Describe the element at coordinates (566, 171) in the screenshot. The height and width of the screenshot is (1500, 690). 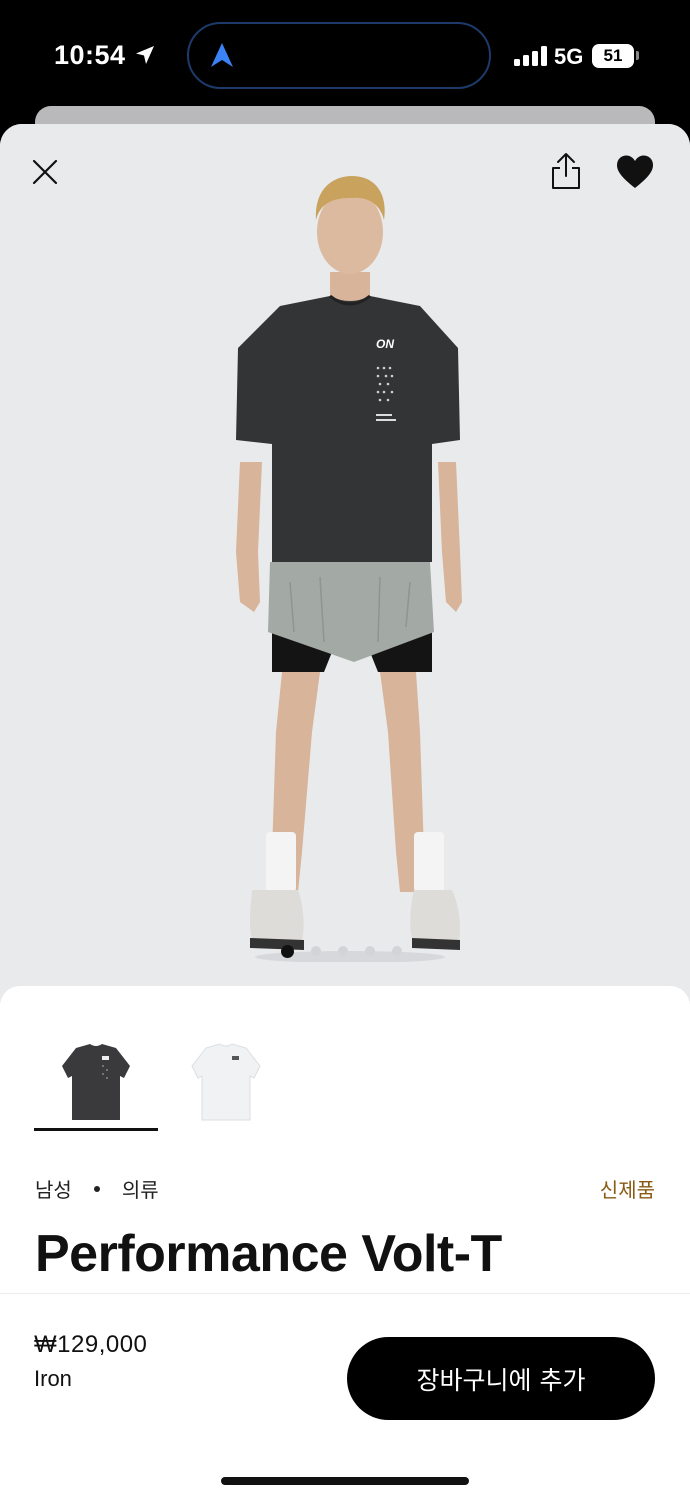
I see `share-icon` at that location.